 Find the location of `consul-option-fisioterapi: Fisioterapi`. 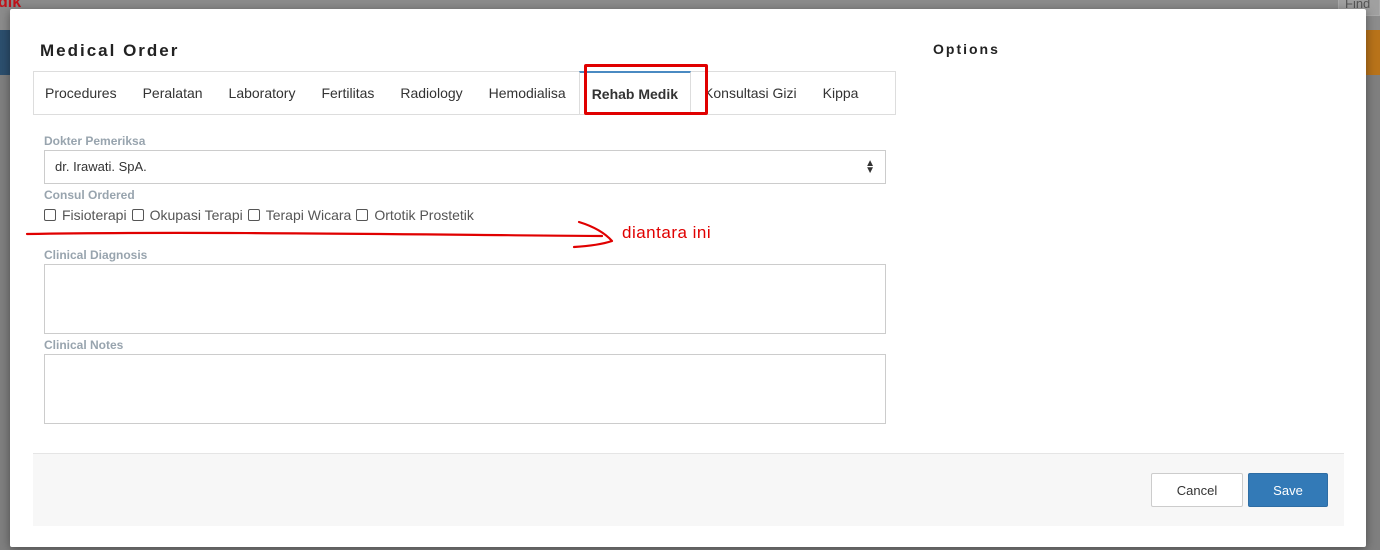

consul-option-fisioterapi: Fisioterapi is located at coordinates (85, 215).